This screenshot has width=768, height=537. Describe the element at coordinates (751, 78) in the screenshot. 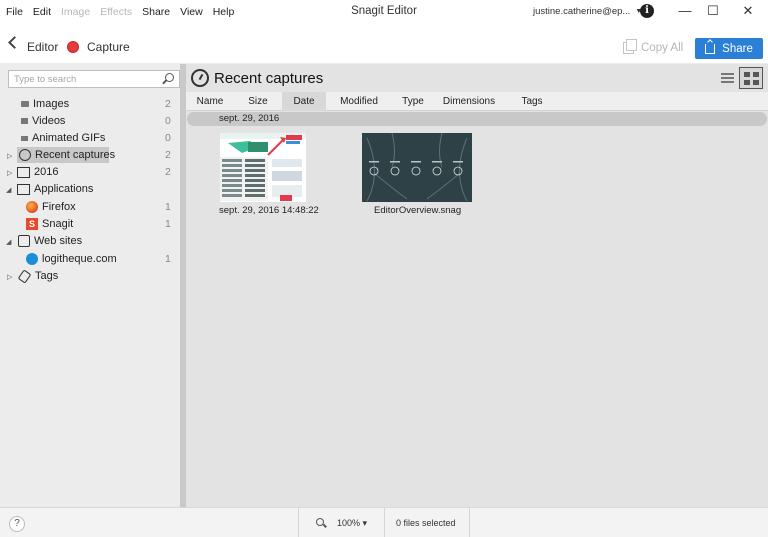

I see `grid-view-icon` at that location.